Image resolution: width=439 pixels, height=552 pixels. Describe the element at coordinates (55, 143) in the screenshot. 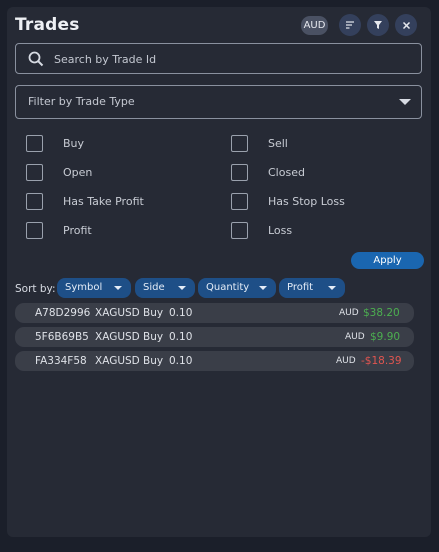

I see `checkbox-buy: Buy` at that location.